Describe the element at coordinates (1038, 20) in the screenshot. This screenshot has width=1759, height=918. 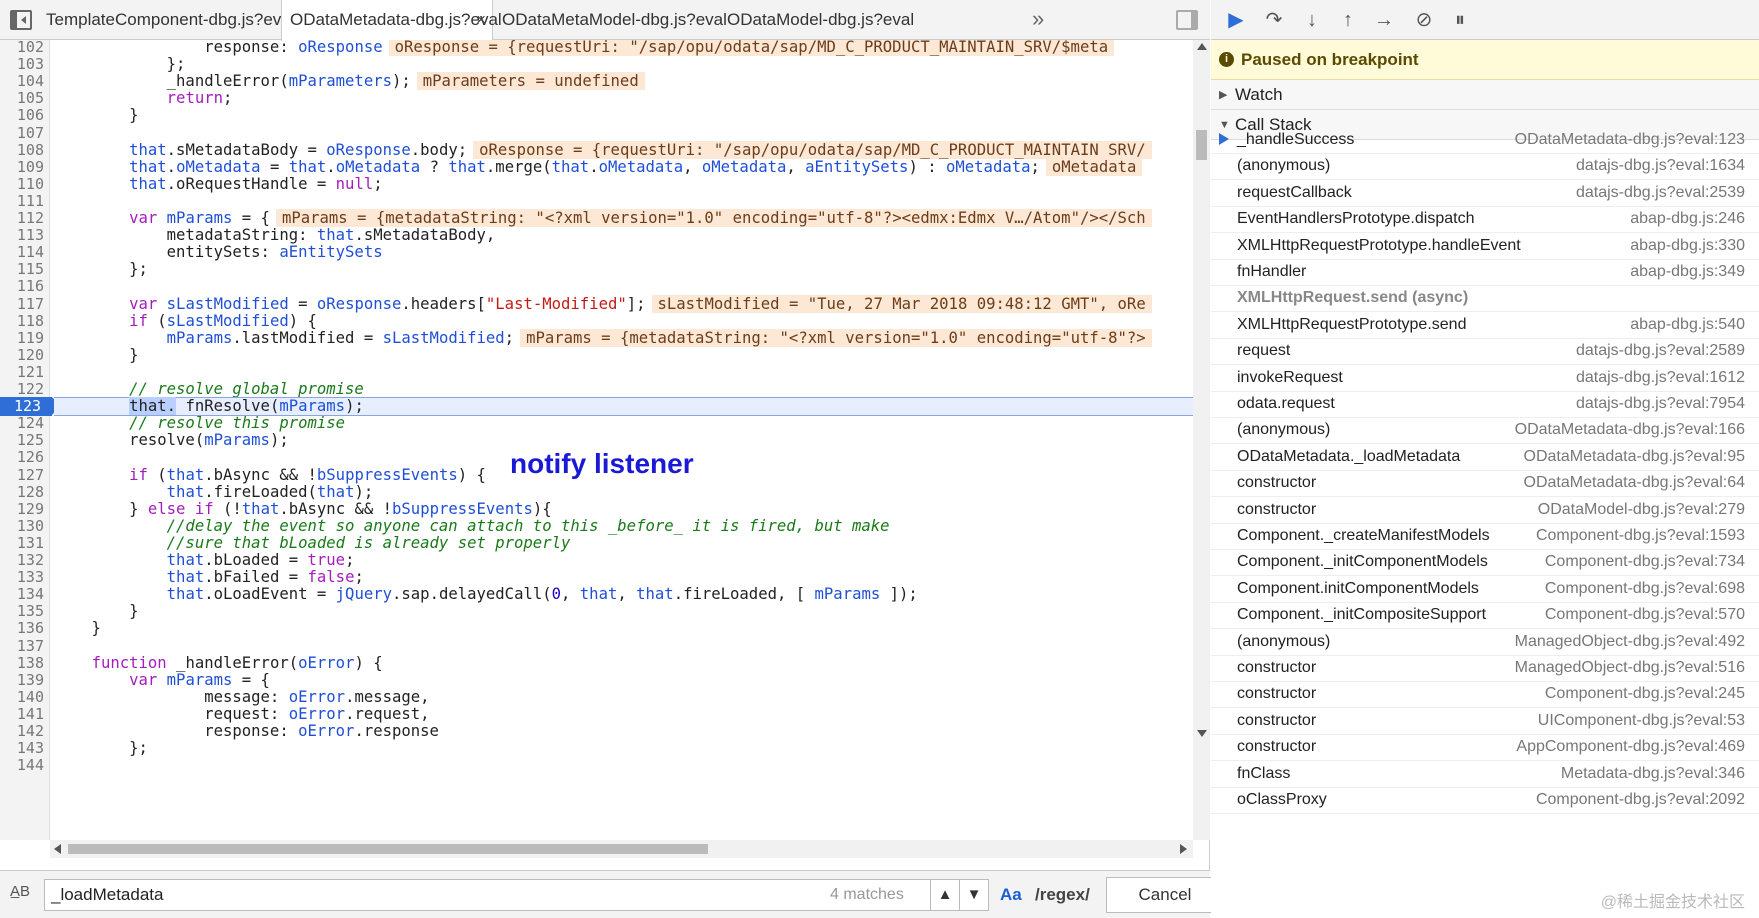
I see `more-tabs-icon: »` at that location.